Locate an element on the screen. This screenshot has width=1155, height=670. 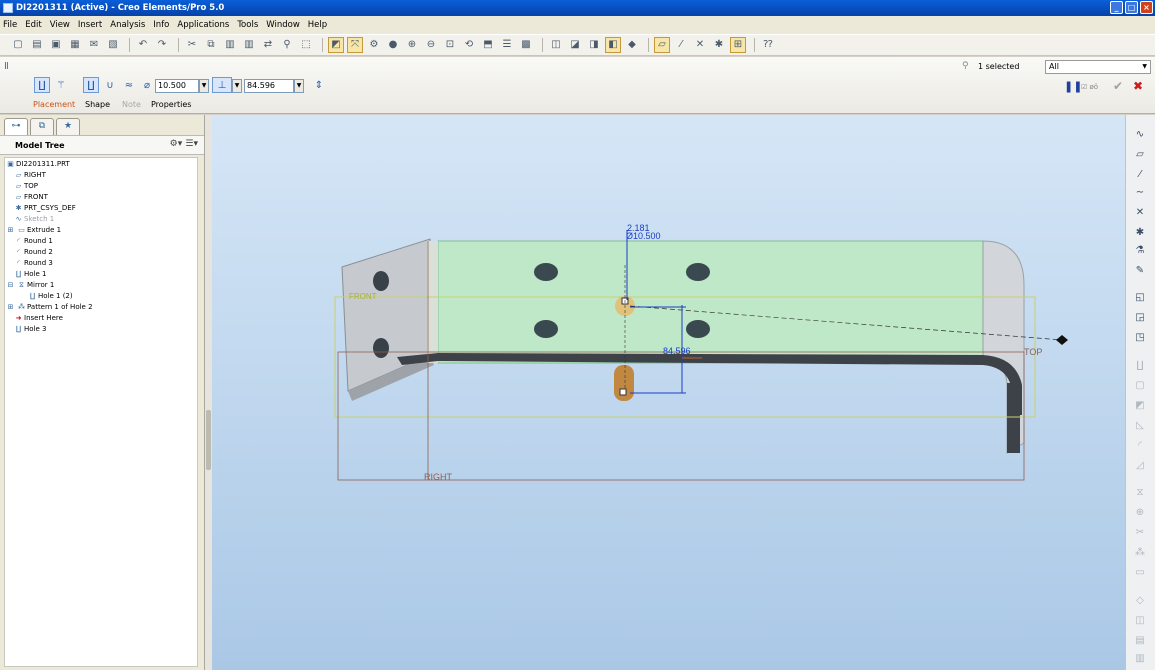
depth-drag-handle is located at coordinates (623, 392).